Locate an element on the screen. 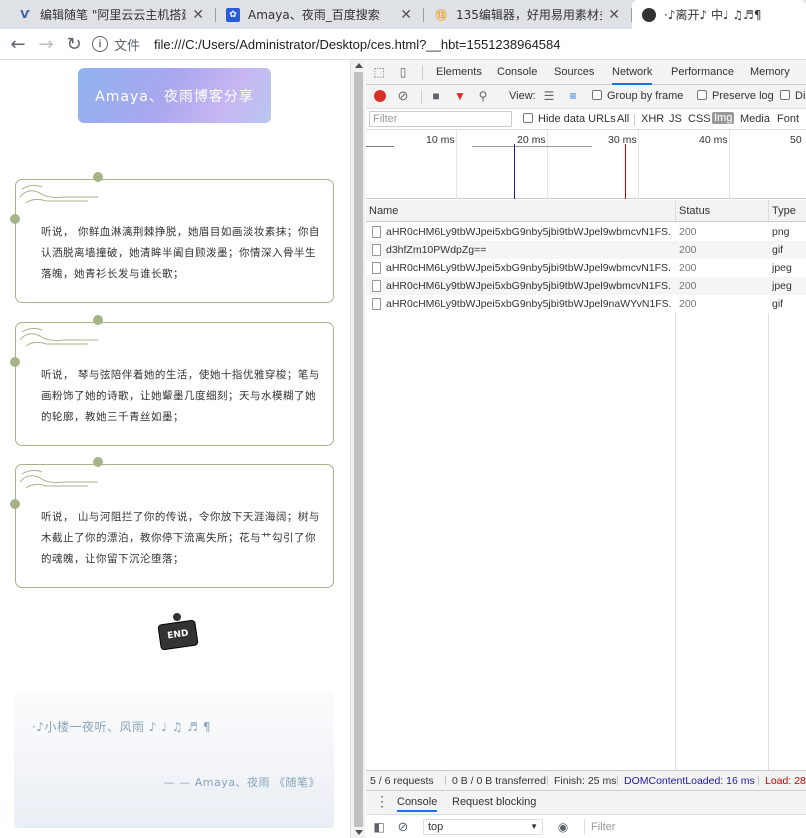 Image resolution: width=806 pixels, height=838 pixels. col-type: Type is located at coordinates (784, 211).